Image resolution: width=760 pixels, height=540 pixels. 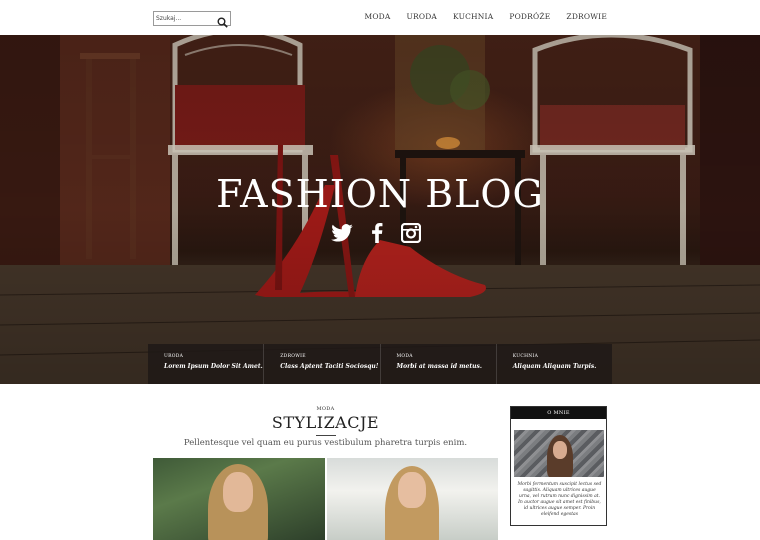 What do you see at coordinates (329, 366) in the screenshot?
I see `featured-post-title: Class Aptent Taciti Sociosqu!` at bounding box center [329, 366].